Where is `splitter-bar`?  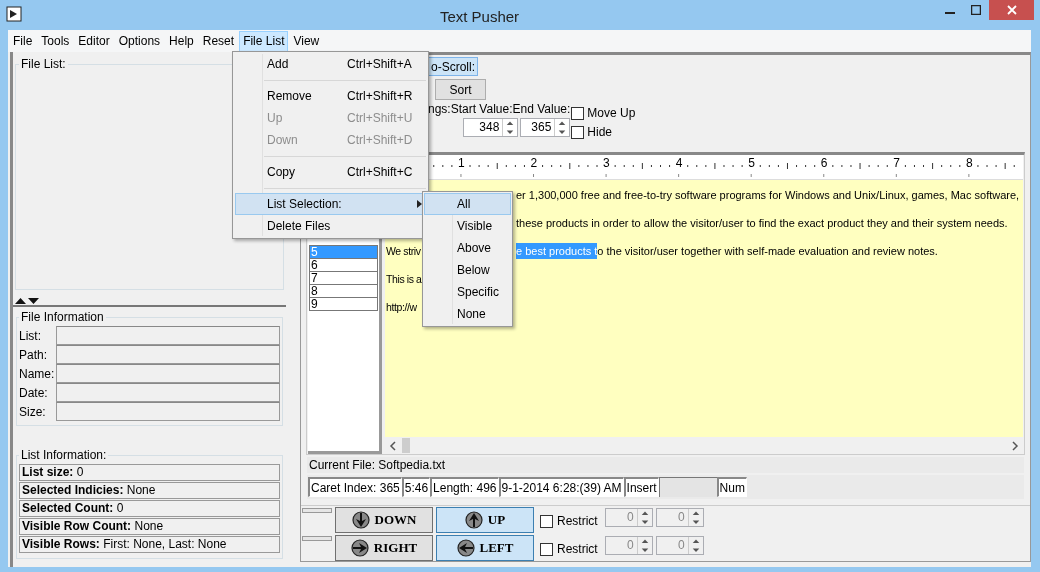 splitter-bar is located at coordinates (149, 301).